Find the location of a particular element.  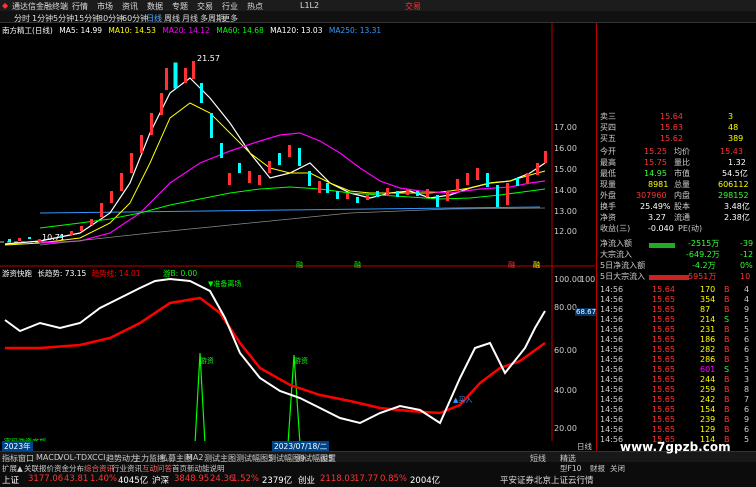

watermark-text: www.7gpzb.com is located at coordinates (675, 447).